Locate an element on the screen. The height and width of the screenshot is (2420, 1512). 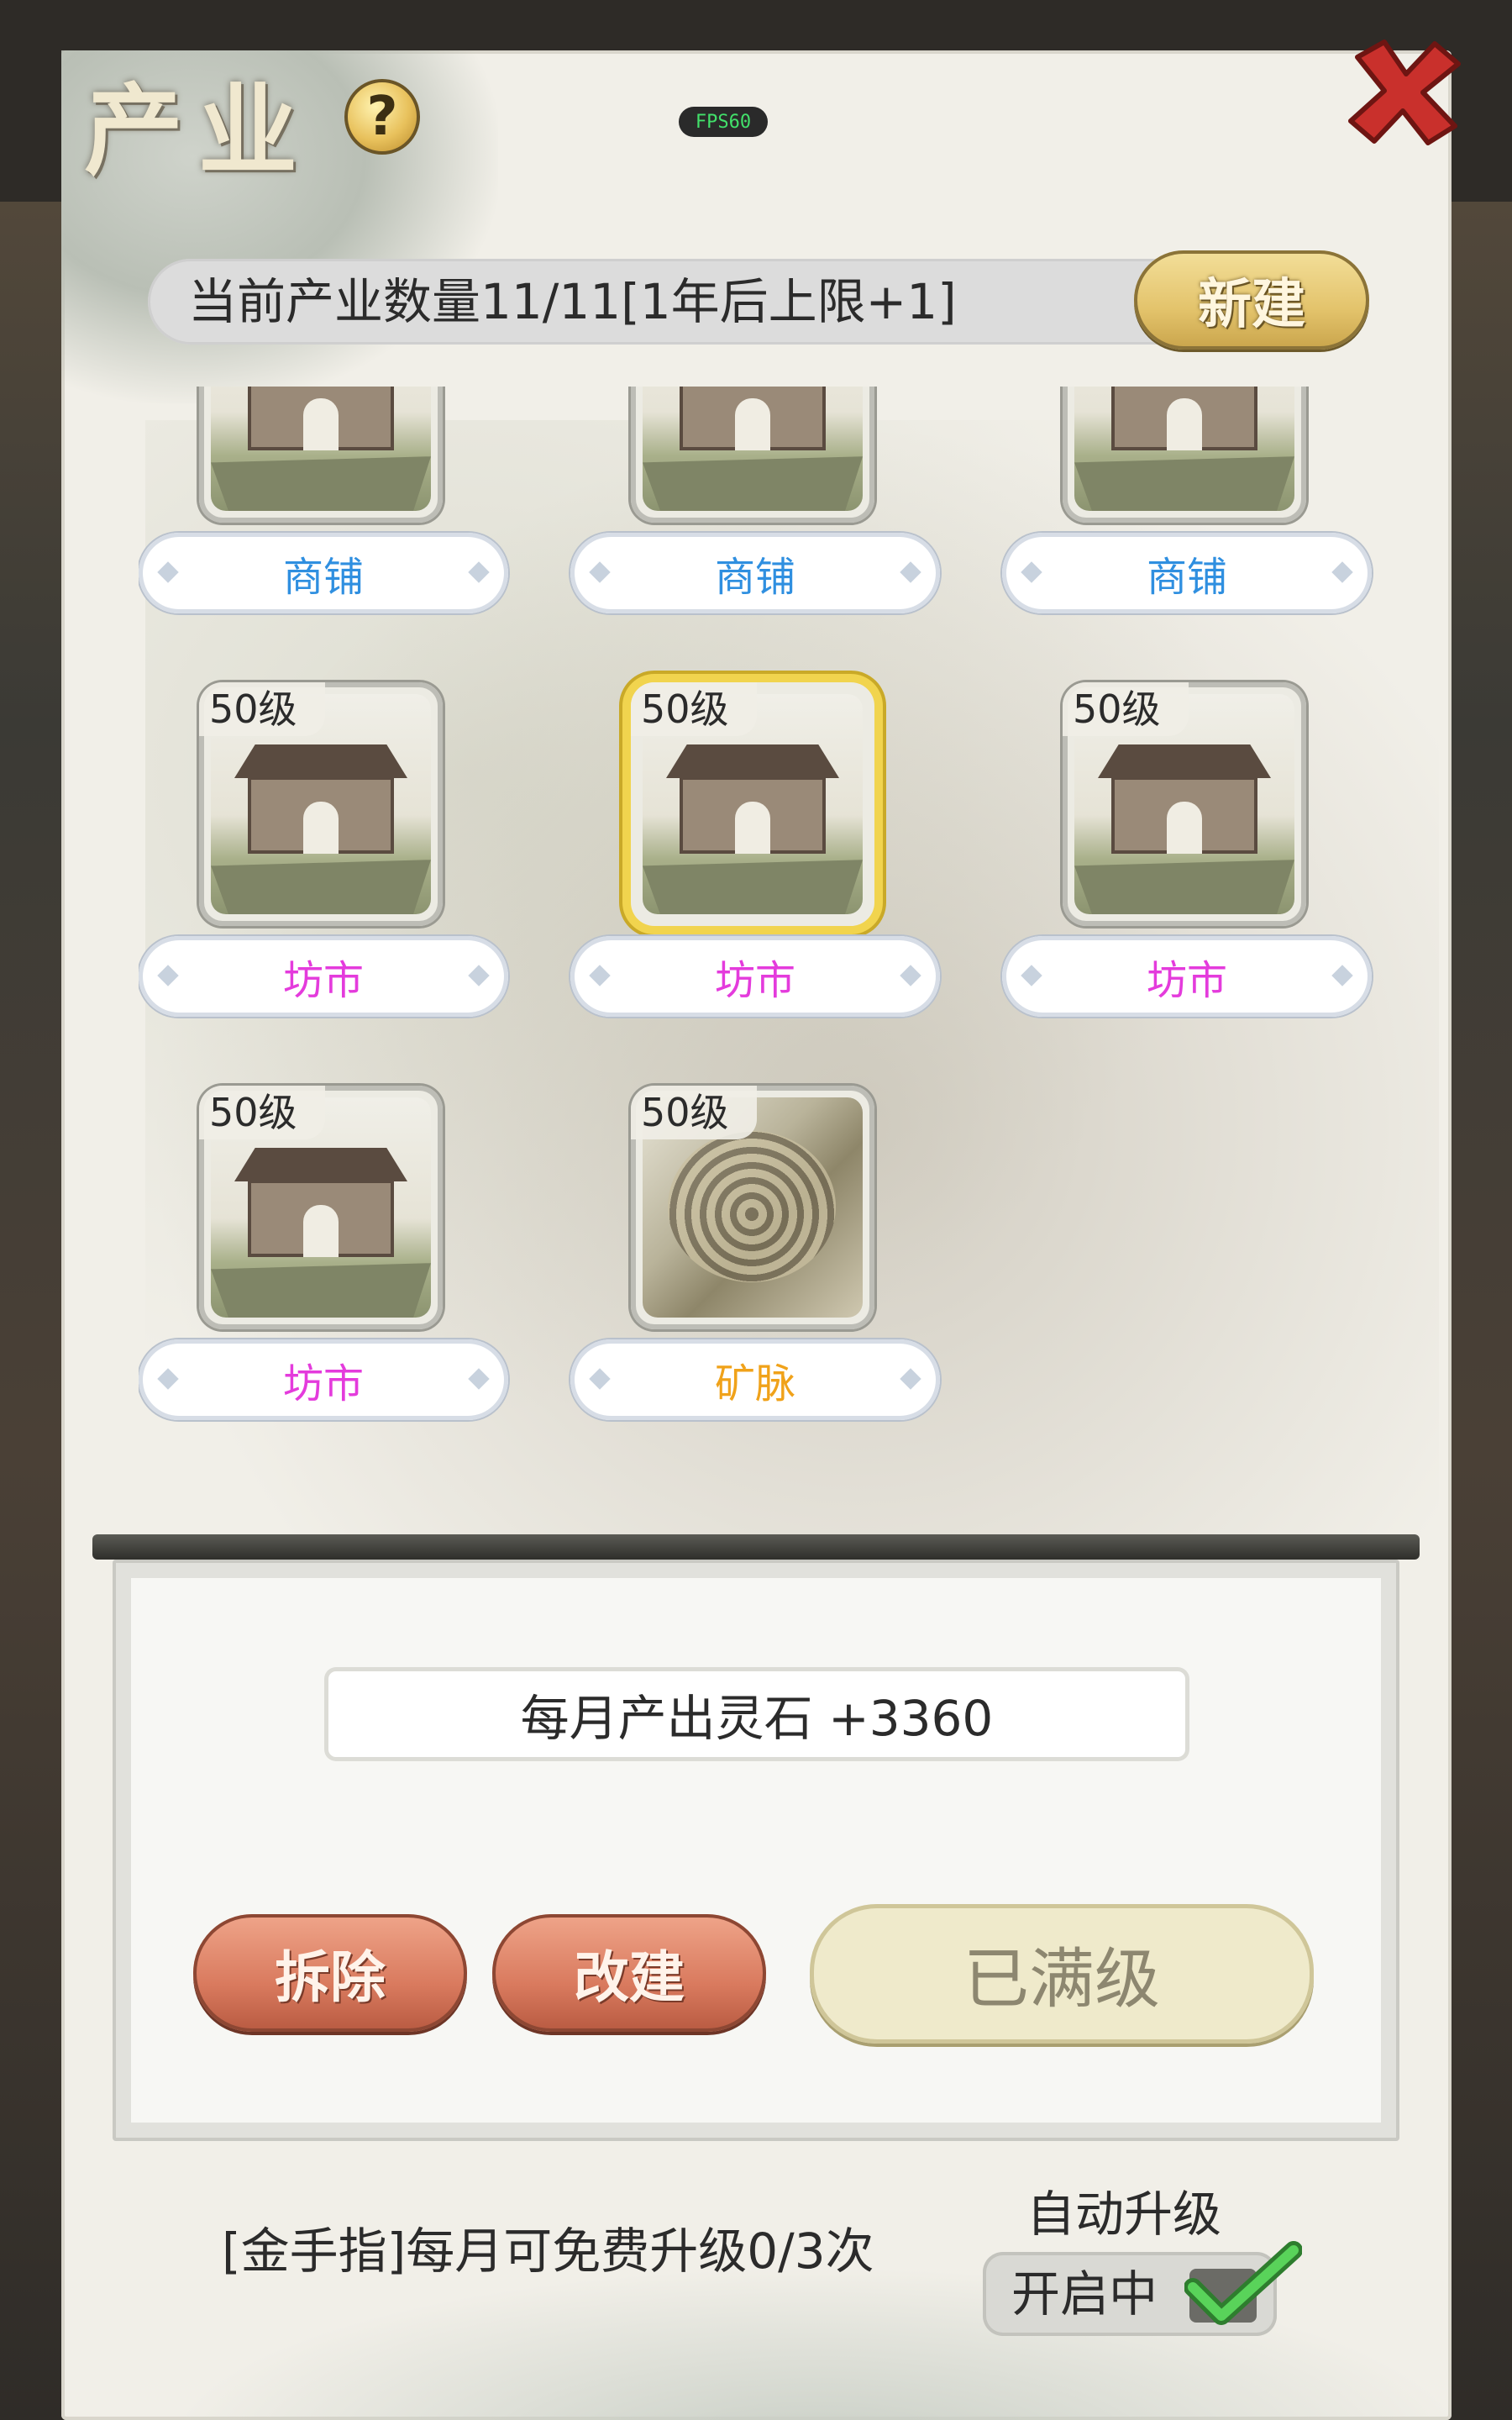
toggle-state-label: 开启中 is located at coordinates (1084, 2294).